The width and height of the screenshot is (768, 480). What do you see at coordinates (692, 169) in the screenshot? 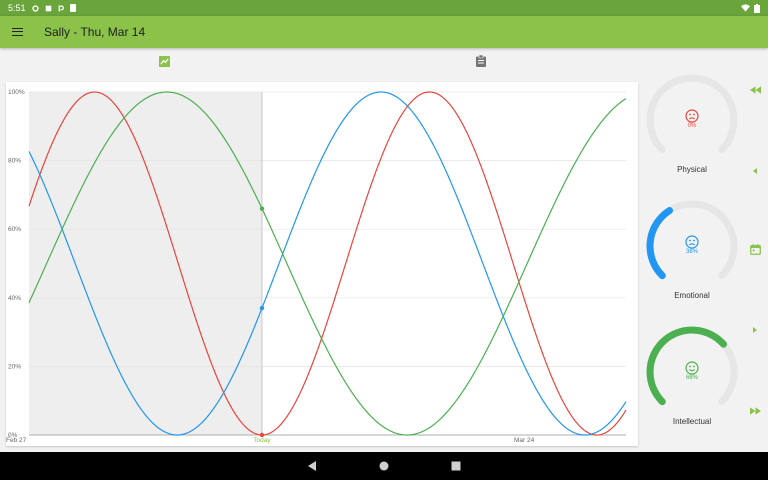
I see `gauge-label: Physical` at bounding box center [692, 169].